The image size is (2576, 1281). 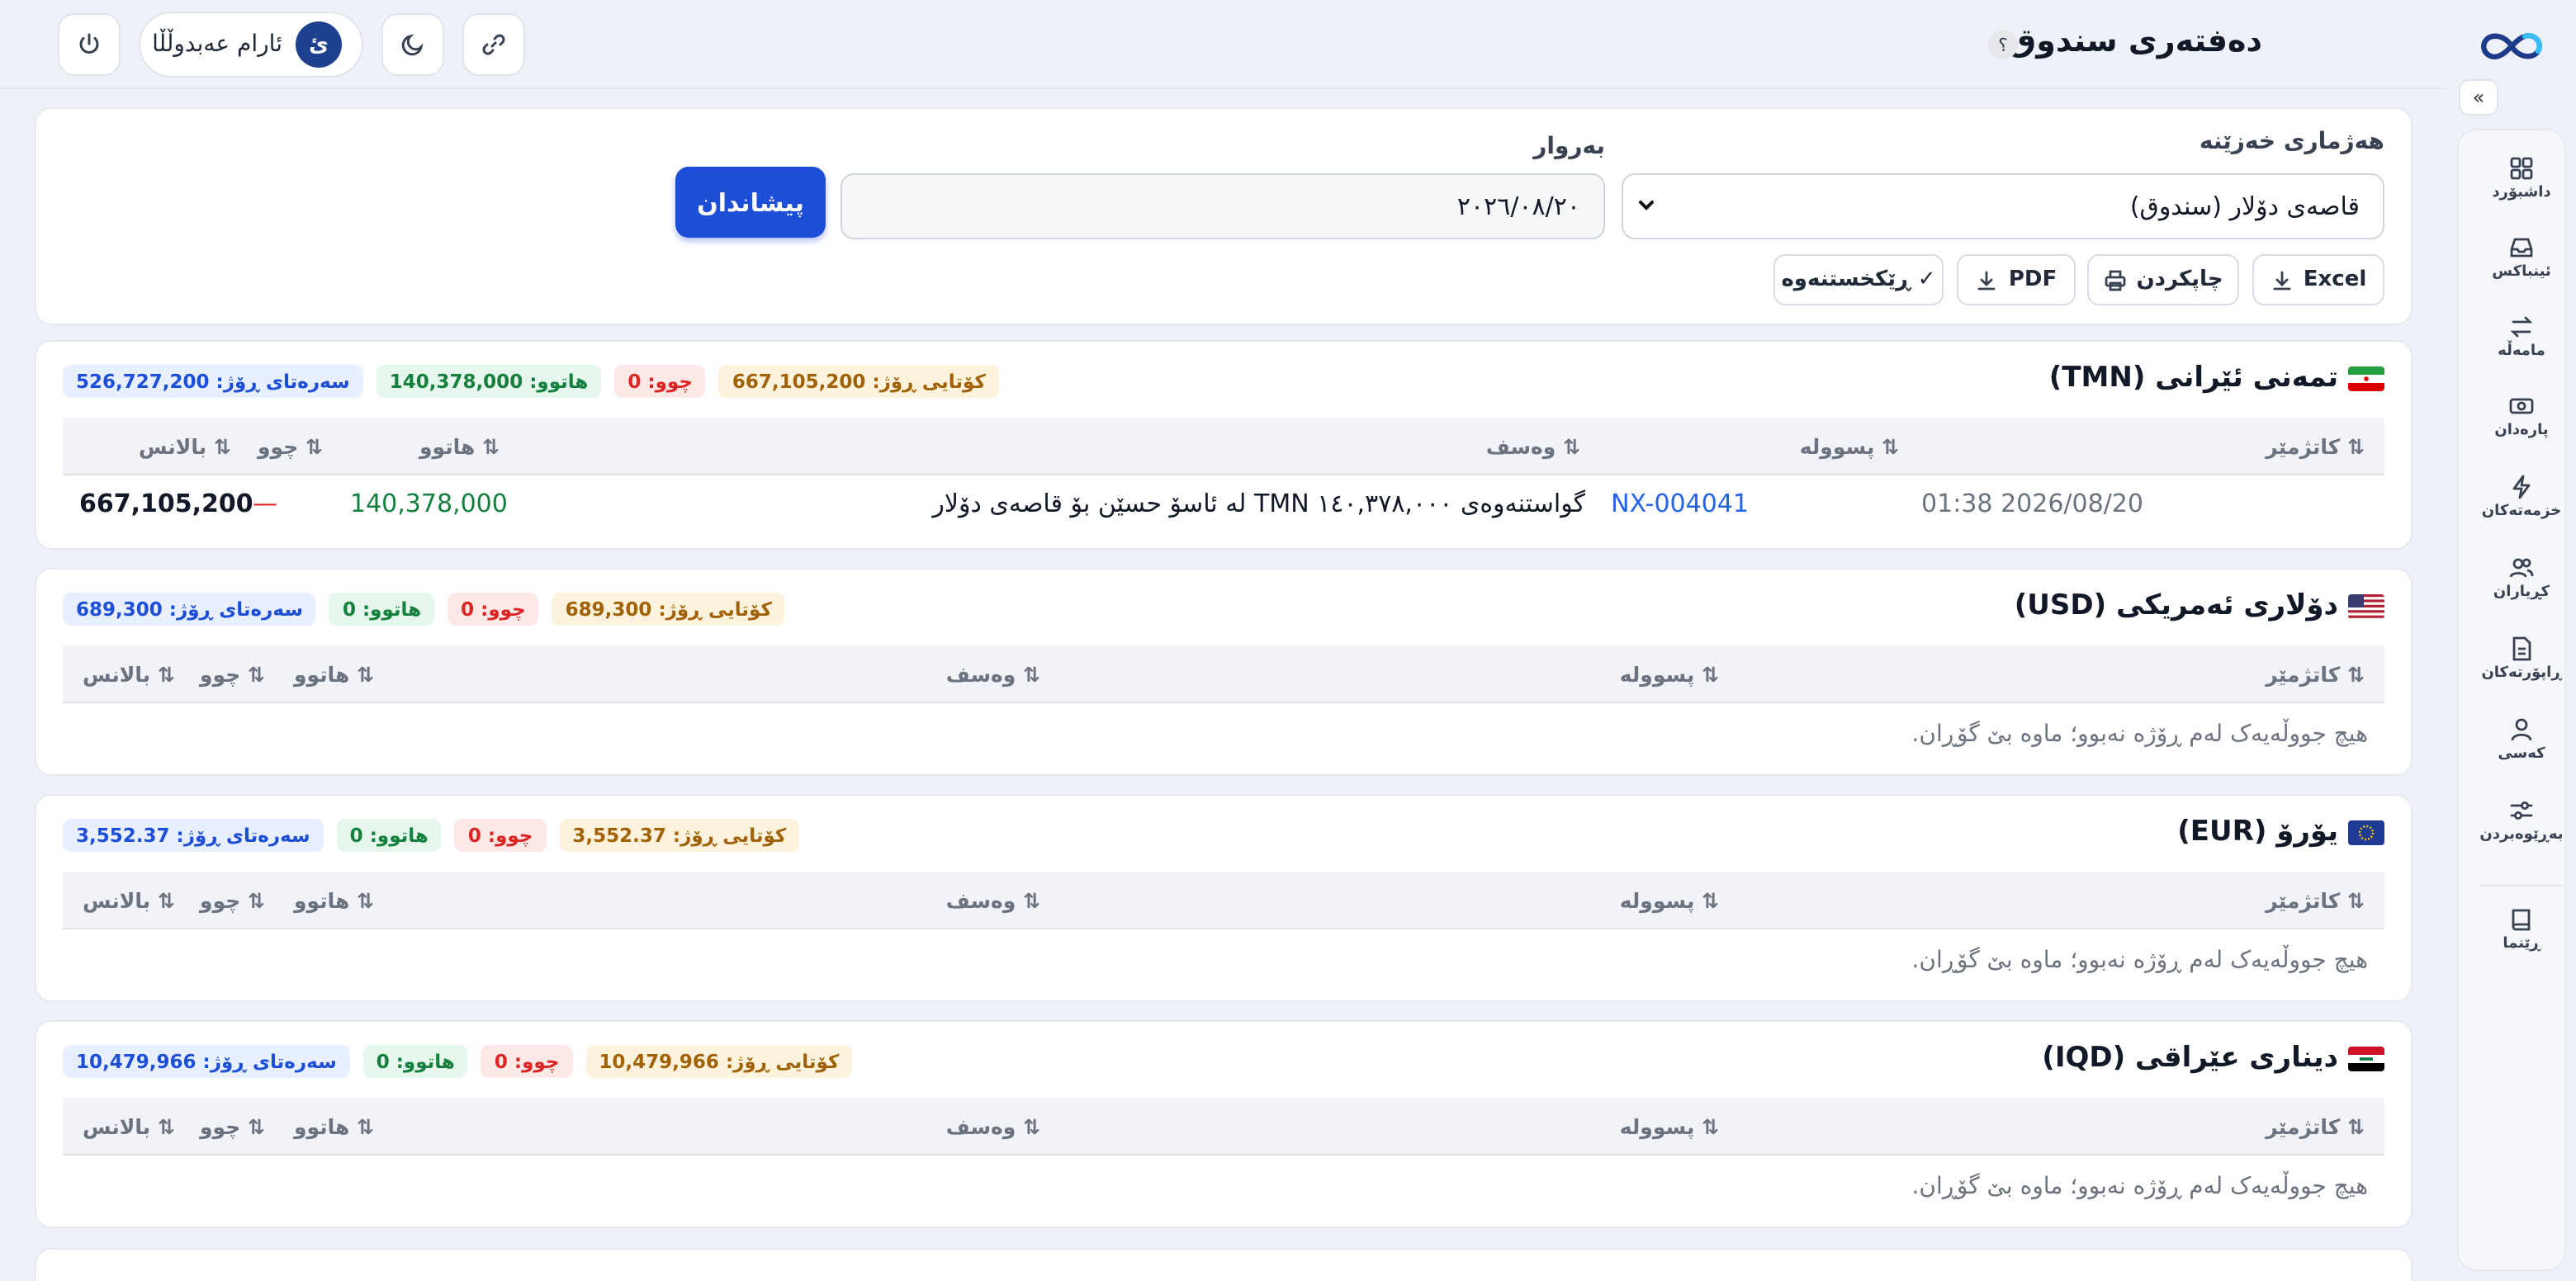 What do you see at coordinates (750, 202) in the screenshot?
I see `show-button: پیشاندان` at bounding box center [750, 202].